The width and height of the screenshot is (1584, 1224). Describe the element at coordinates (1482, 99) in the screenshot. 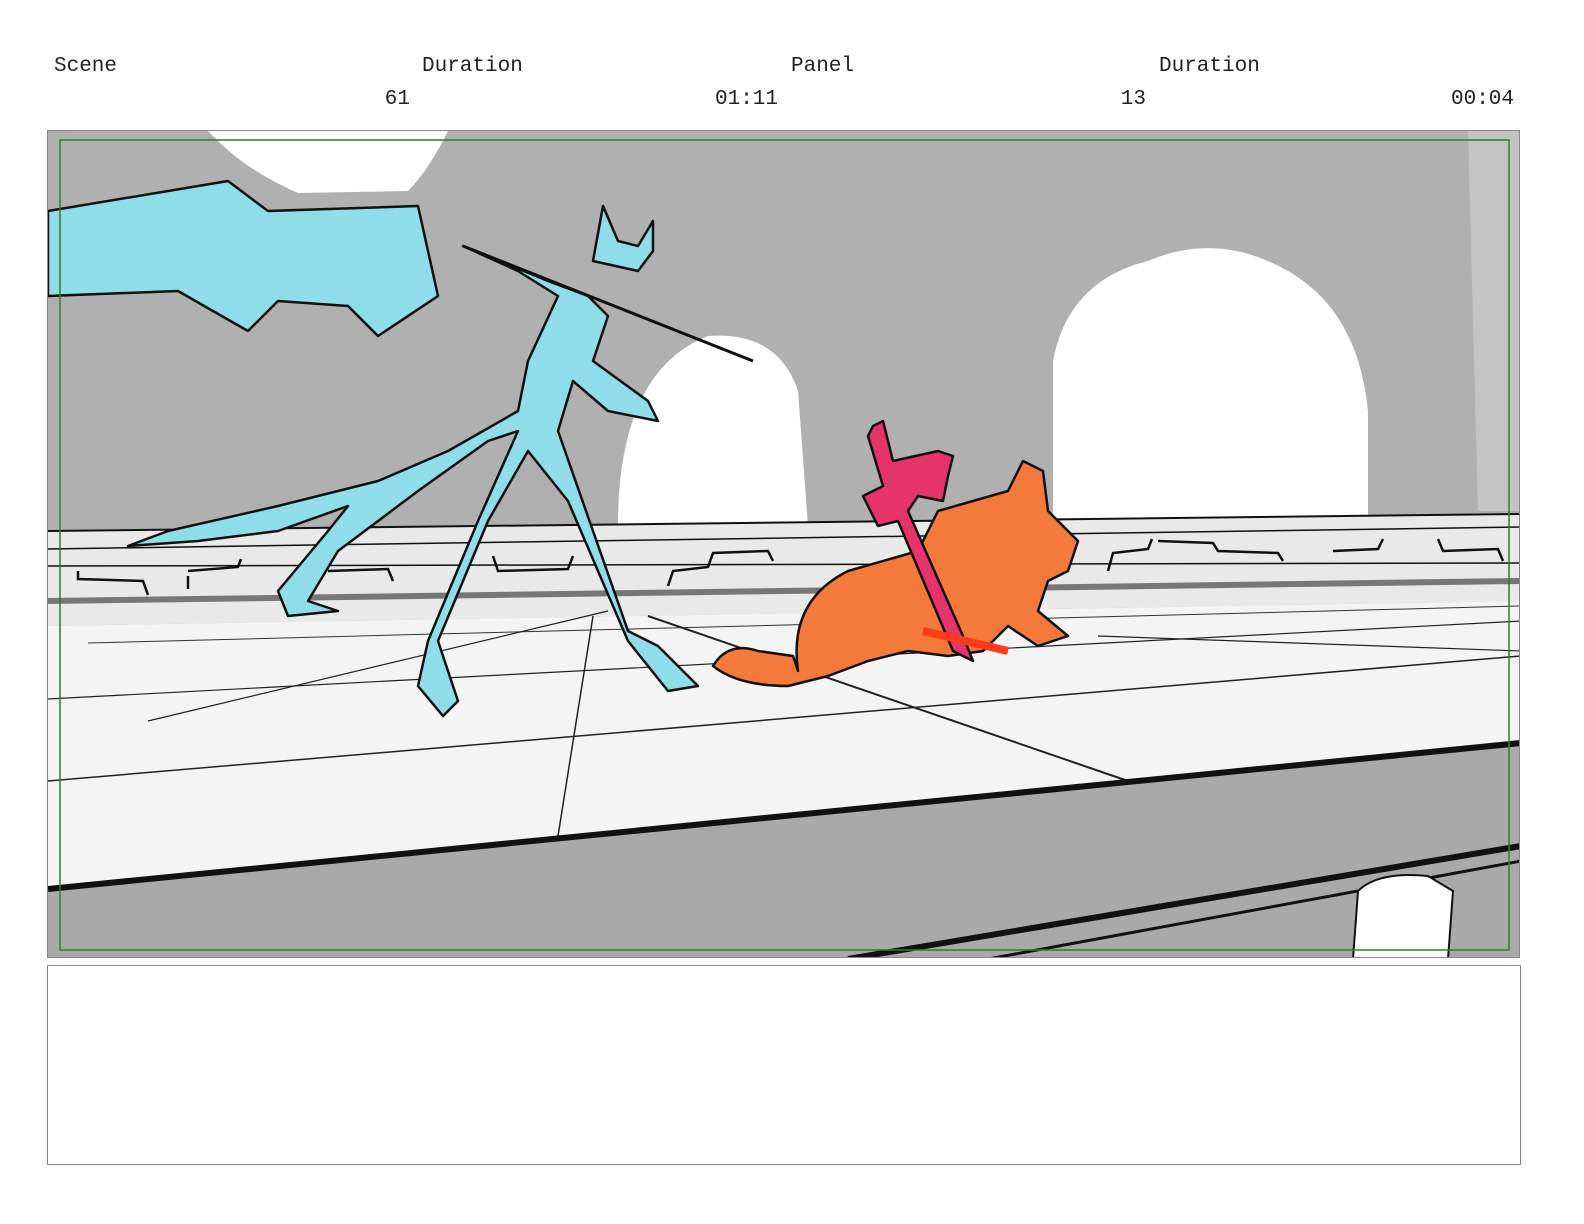

I see `panel-duration-value: 00:04` at that location.